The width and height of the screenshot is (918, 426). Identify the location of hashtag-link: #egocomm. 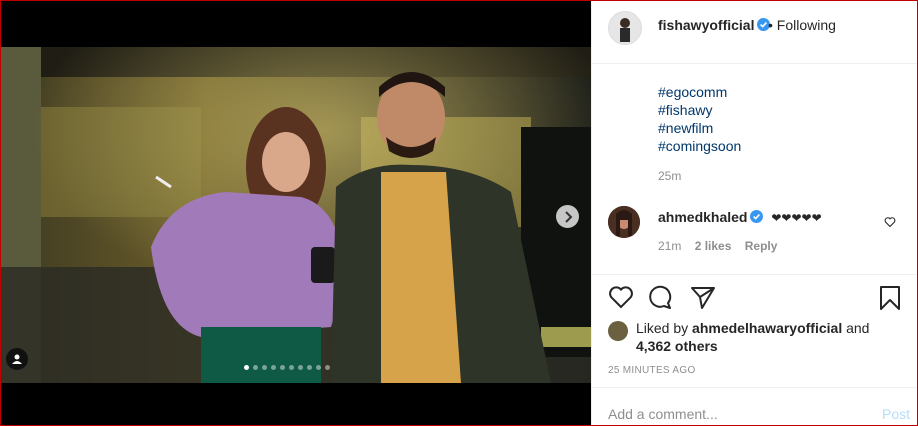
(699, 92).